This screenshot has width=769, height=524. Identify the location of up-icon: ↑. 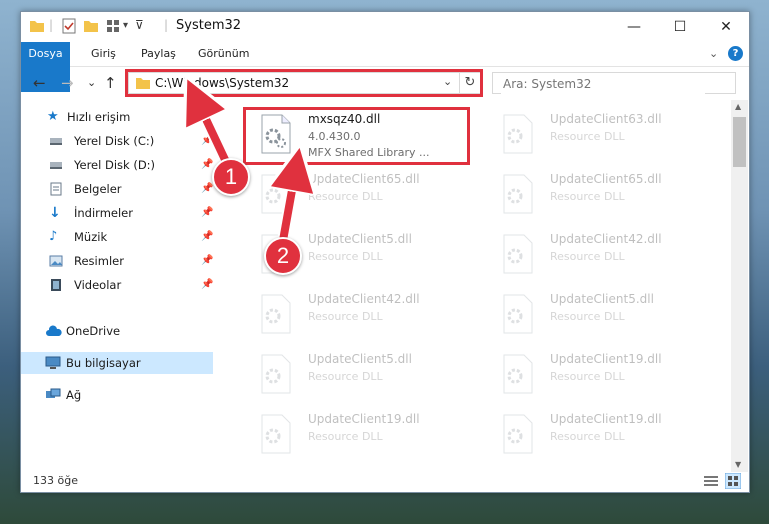
(110, 83).